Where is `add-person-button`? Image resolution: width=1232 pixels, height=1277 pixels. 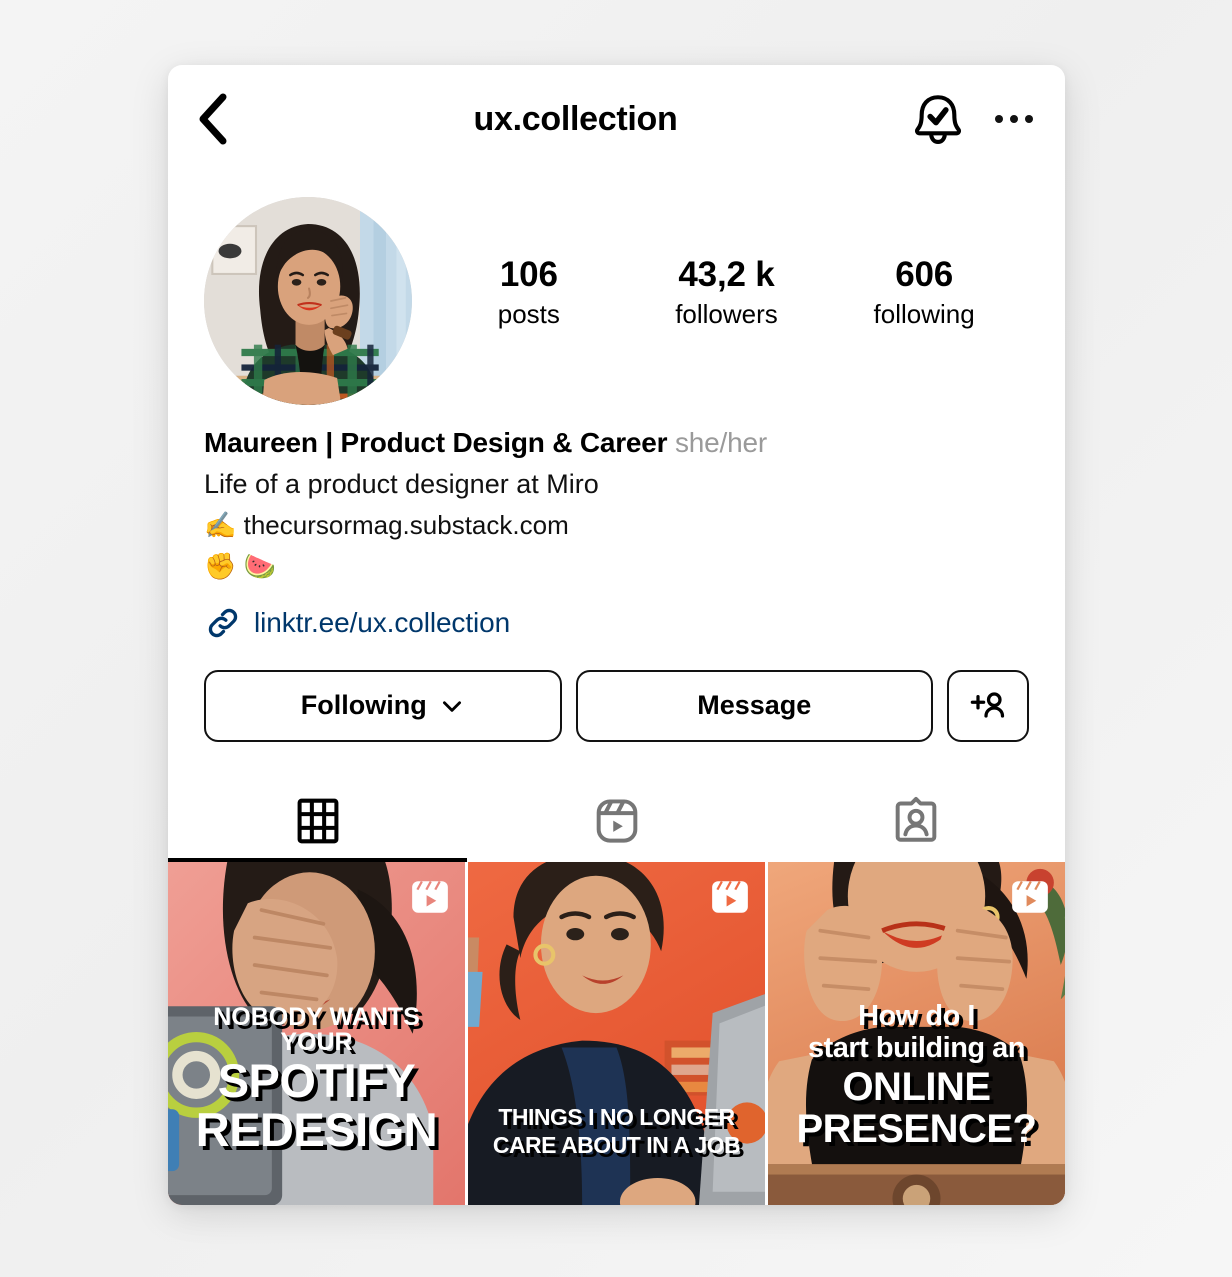
add-person-button is located at coordinates (988, 705).